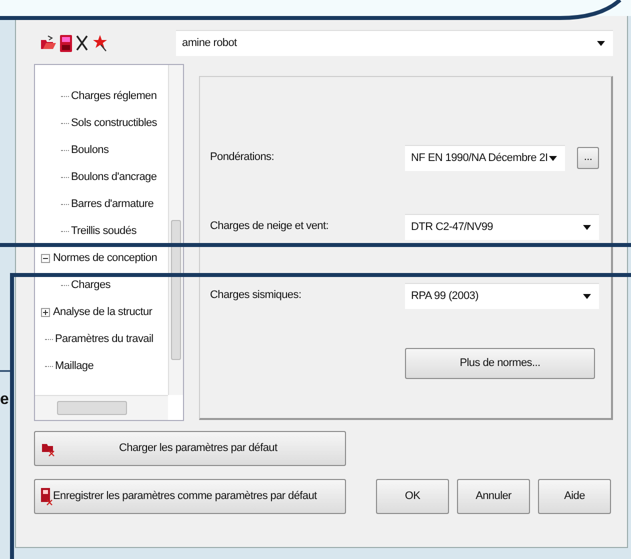 The height and width of the screenshot is (559, 631). What do you see at coordinates (210, 44) in the screenshot?
I see `preset-value: amine robot` at bounding box center [210, 44].